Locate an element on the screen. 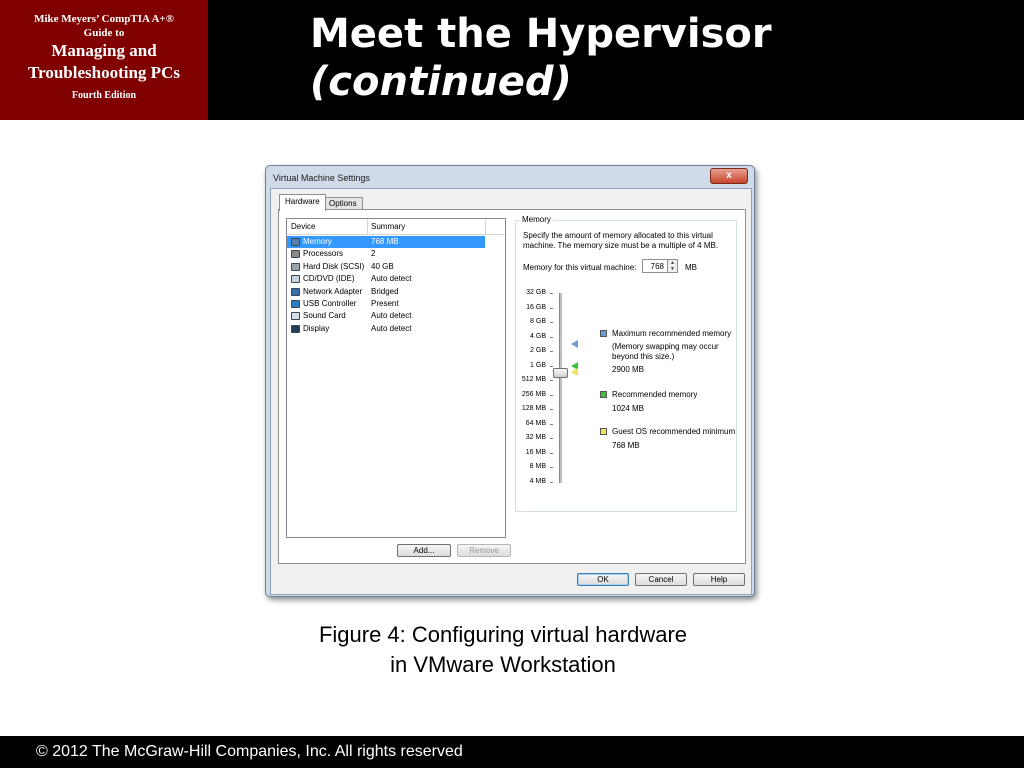 The width and height of the screenshot is (1024, 768). cancel-button: Cancel is located at coordinates (661, 579).